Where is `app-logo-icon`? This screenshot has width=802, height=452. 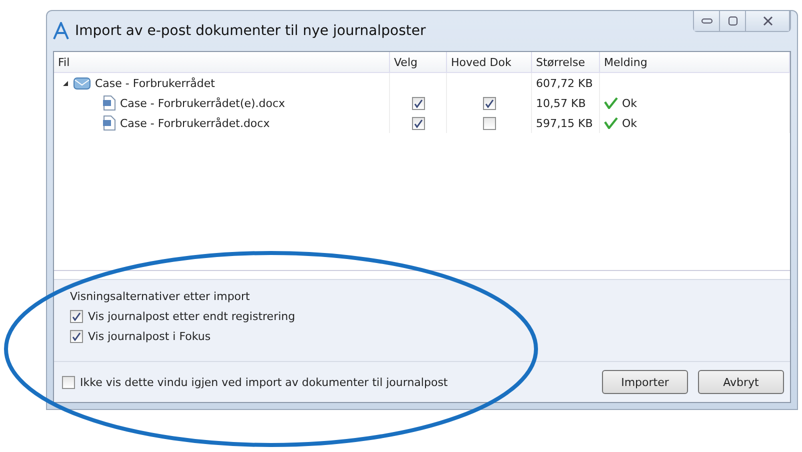 app-logo-icon is located at coordinates (61, 31).